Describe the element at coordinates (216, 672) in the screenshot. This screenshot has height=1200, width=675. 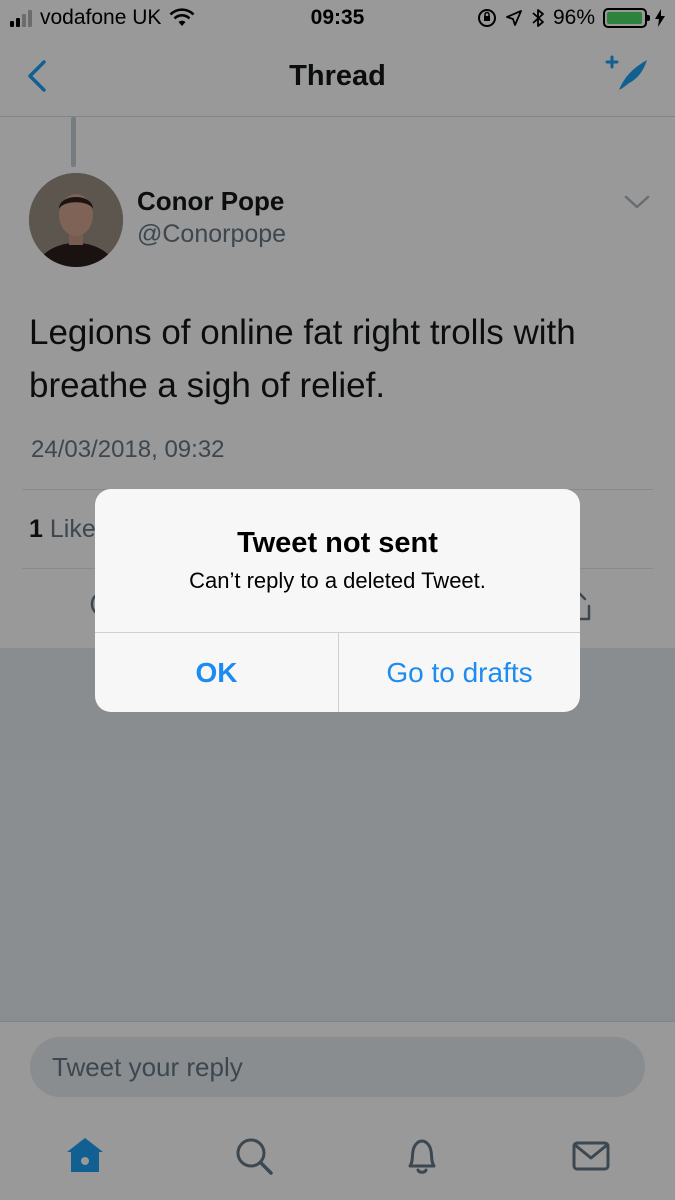
I see `ok-button: OK` at that location.